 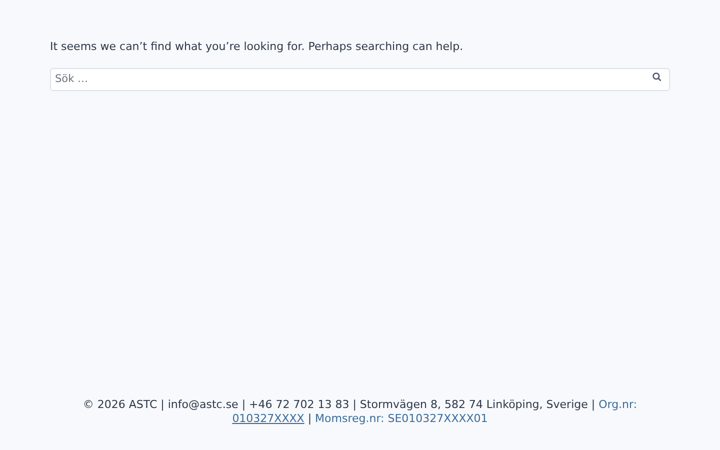 What do you see at coordinates (257, 47) in the screenshot?
I see `not-found-message: It seems we can’t find what you’re looking for. Perhaps searching can help.` at bounding box center [257, 47].